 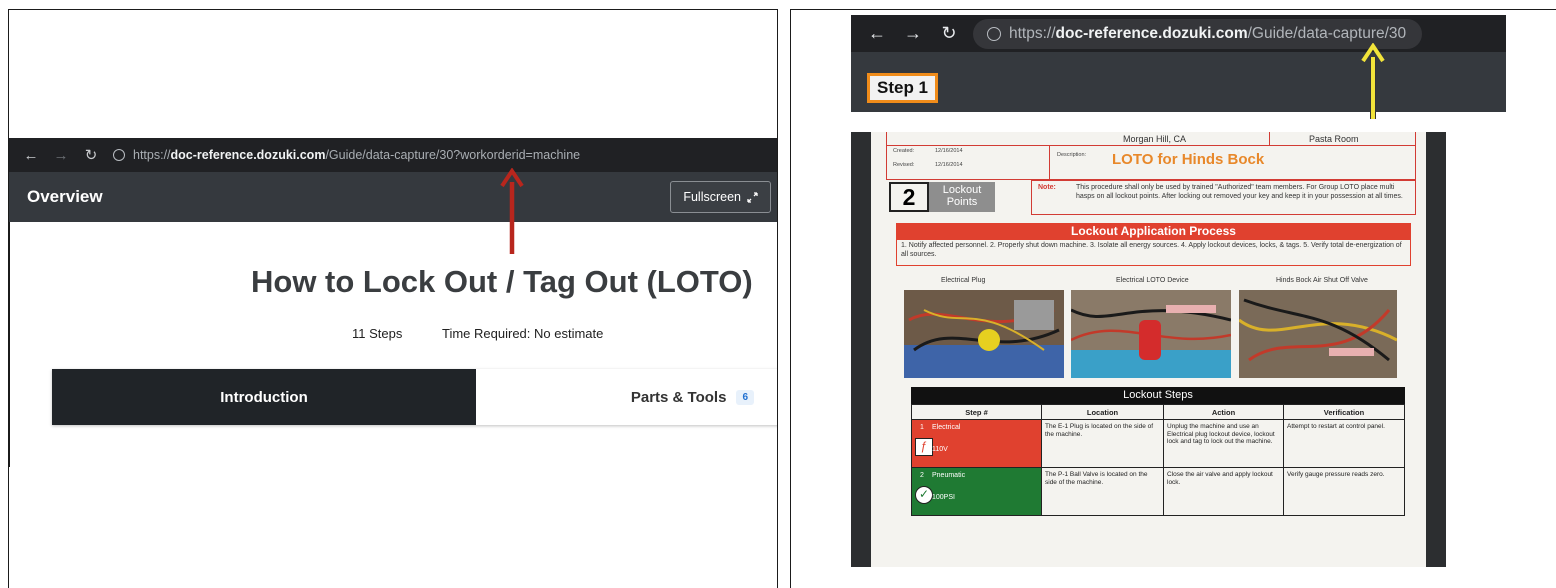 What do you see at coordinates (745, 397) in the screenshot?
I see `parts-count-badge: 6` at bounding box center [745, 397].